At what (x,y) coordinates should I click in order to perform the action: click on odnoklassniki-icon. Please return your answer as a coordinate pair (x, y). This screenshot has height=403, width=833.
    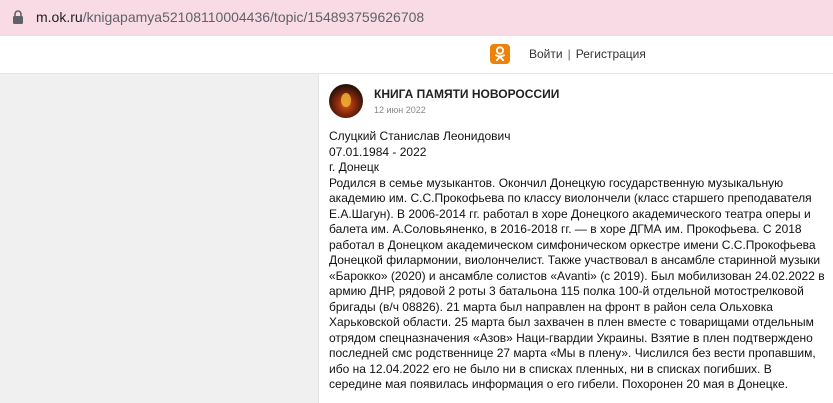
    Looking at the image, I should click on (500, 54).